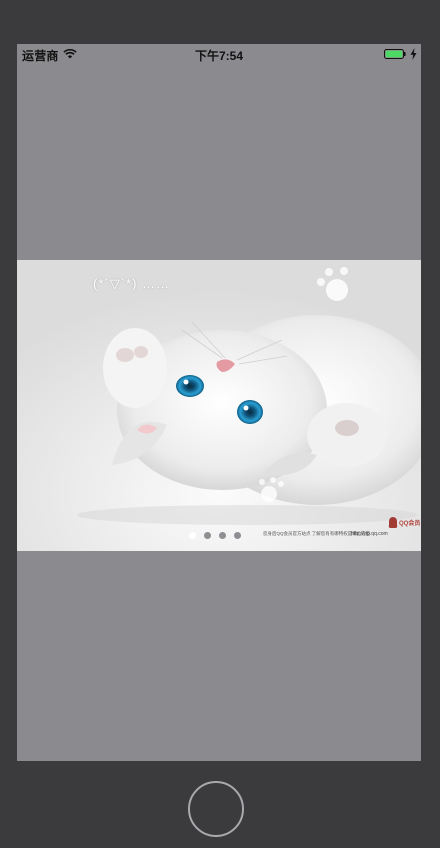 This screenshot has width=440, height=848. Describe the element at coordinates (215, 537) in the screenshot. I see `page-control` at that location.